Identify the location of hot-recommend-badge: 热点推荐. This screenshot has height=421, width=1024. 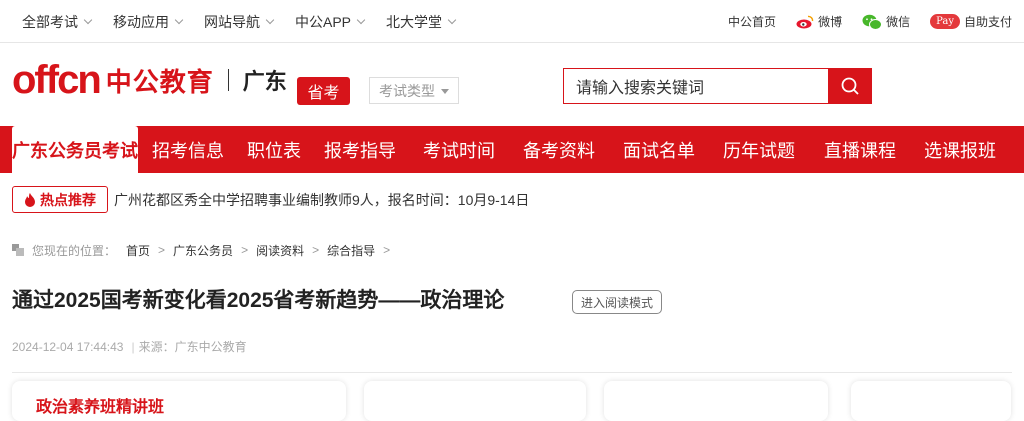
(60, 199).